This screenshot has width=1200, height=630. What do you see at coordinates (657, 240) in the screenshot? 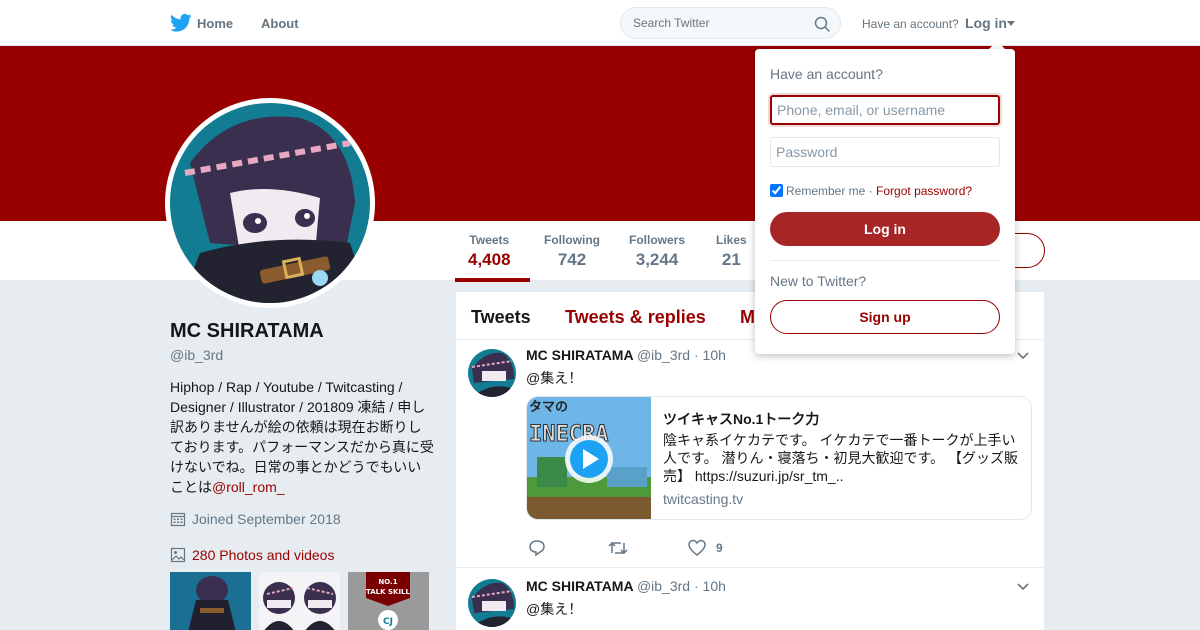
I see `stat-label: Followers` at bounding box center [657, 240].